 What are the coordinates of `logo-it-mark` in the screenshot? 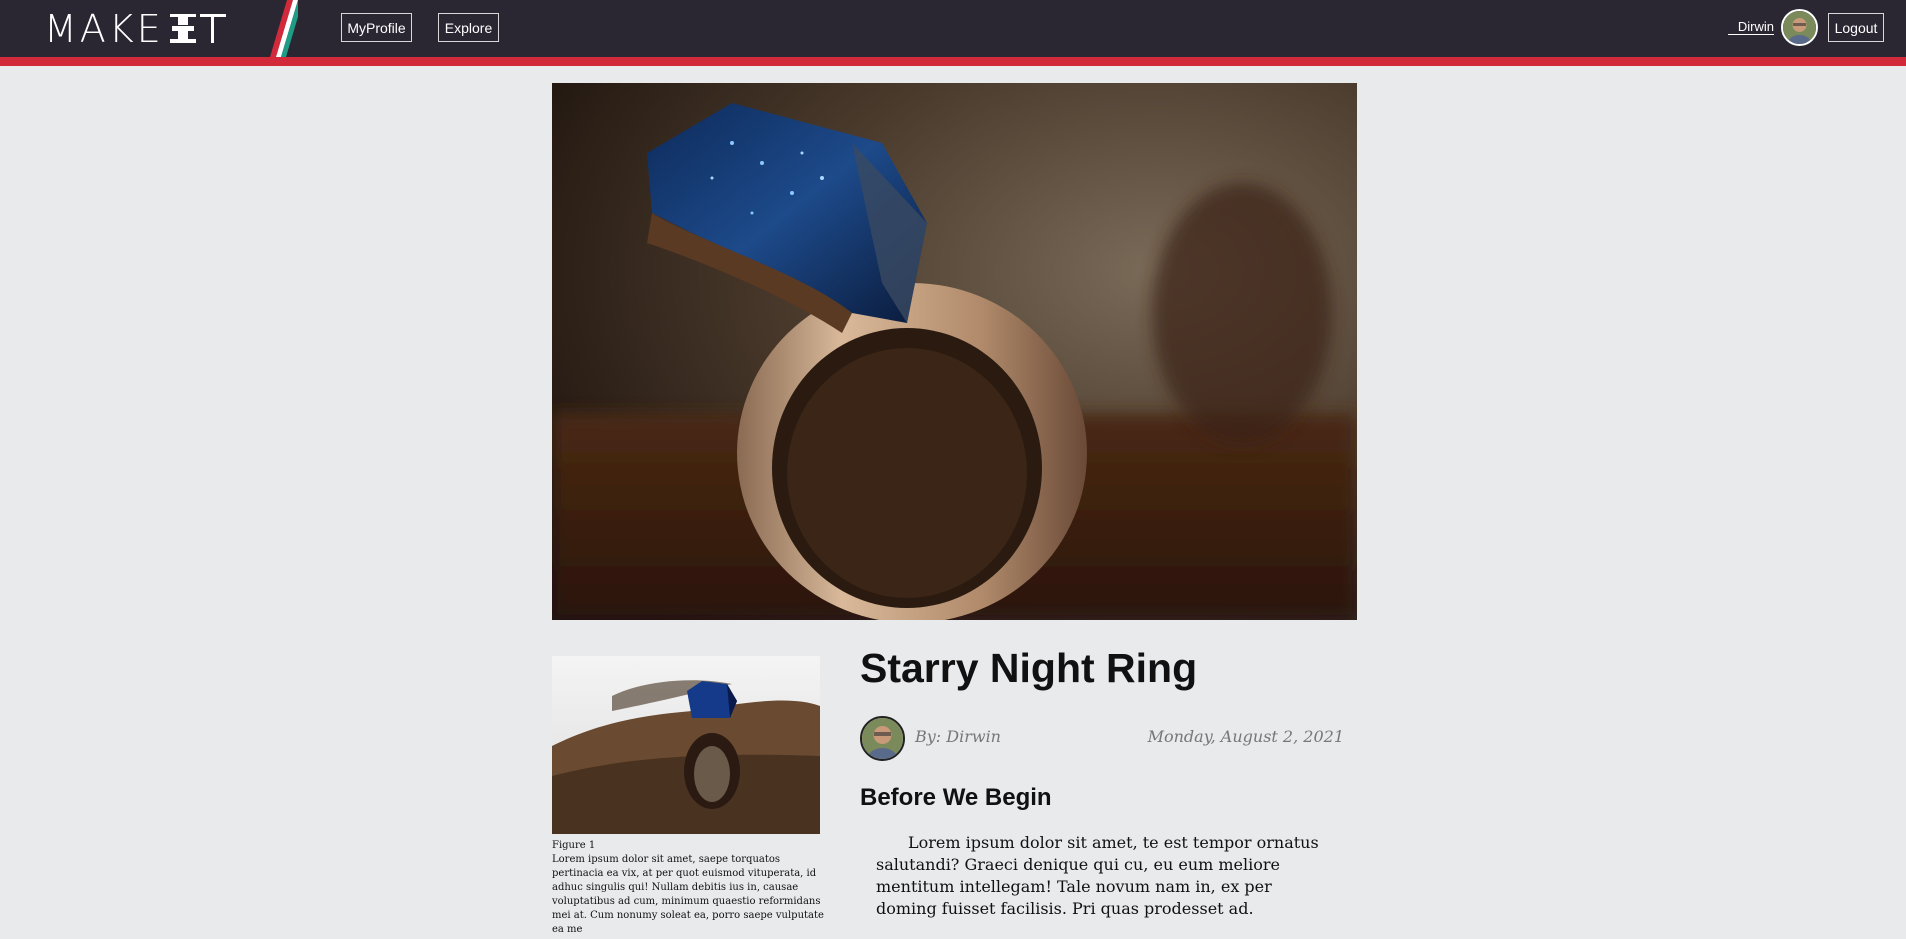 It's located at (197, 28).